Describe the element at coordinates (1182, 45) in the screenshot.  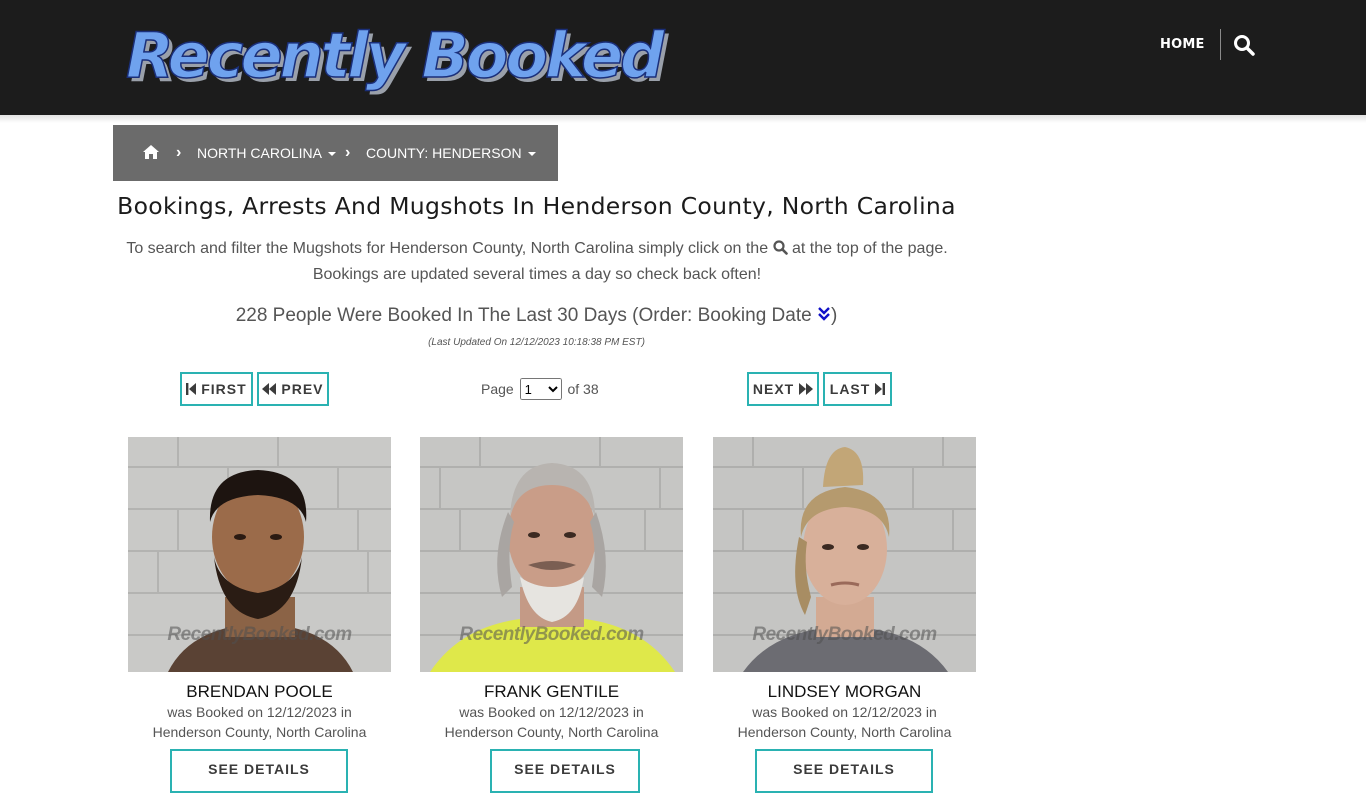
I see `nav-home-link: HOME` at that location.